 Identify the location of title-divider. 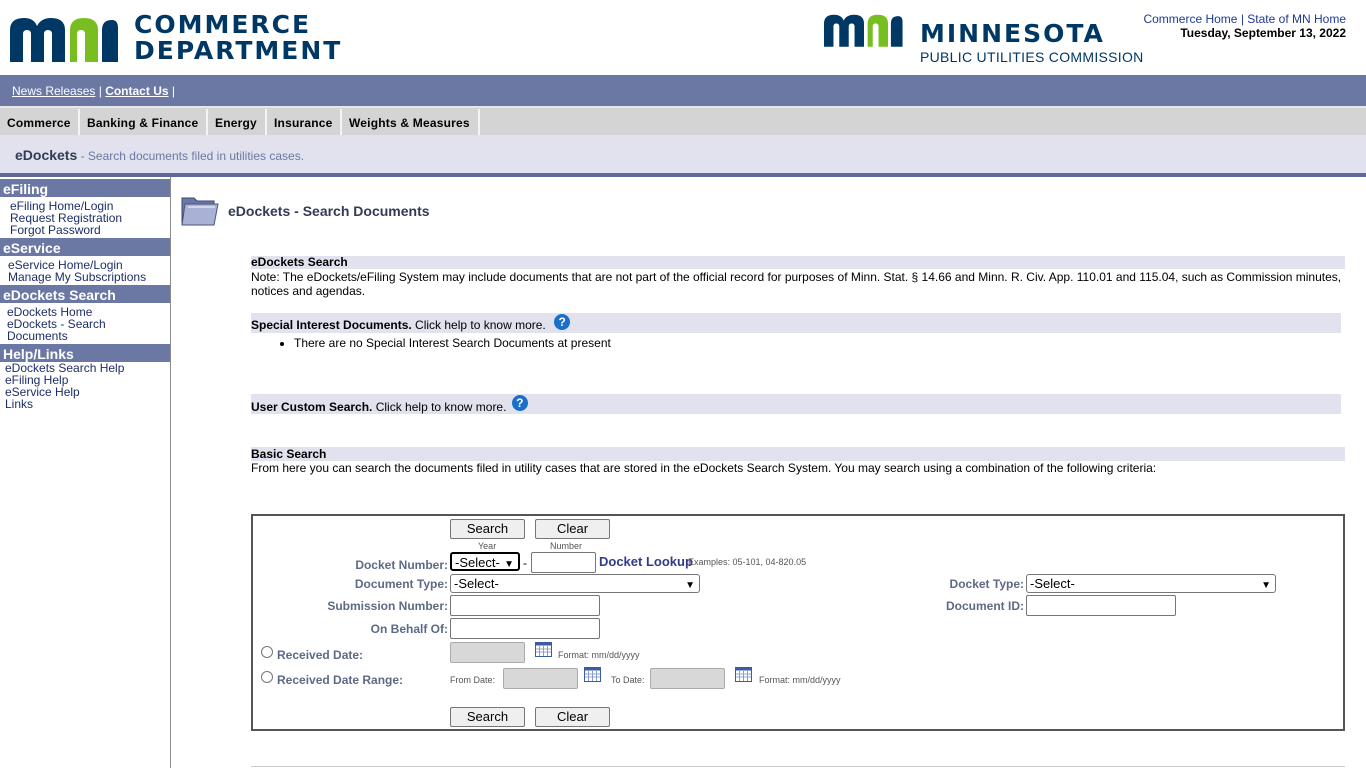
(683, 175).